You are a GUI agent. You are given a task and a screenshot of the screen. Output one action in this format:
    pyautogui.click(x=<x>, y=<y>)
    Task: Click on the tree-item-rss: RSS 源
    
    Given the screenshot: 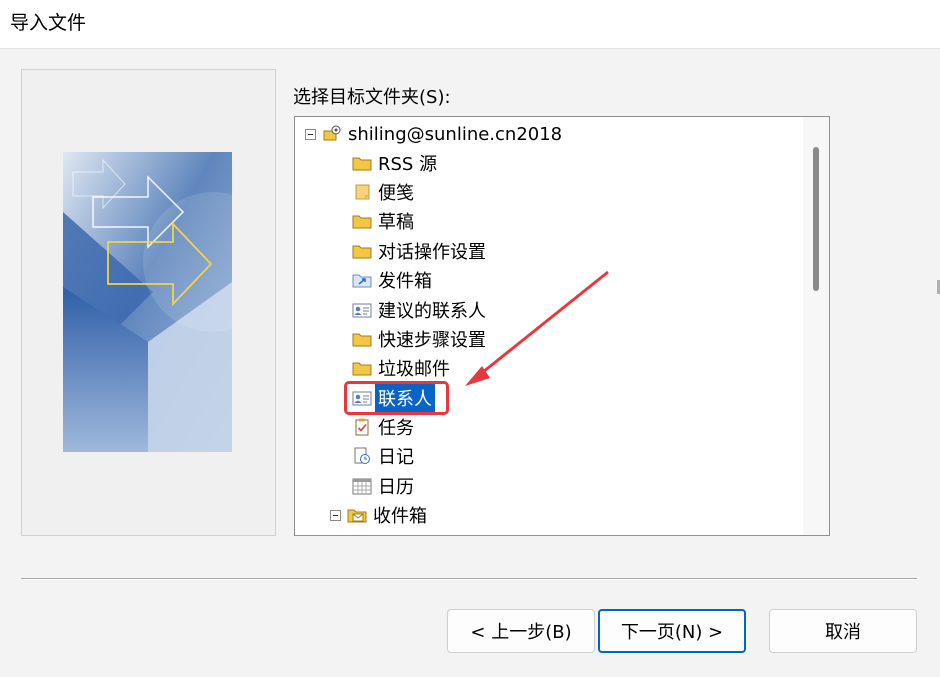 What is the action you would take?
    pyautogui.click(x=394, y=163)
    